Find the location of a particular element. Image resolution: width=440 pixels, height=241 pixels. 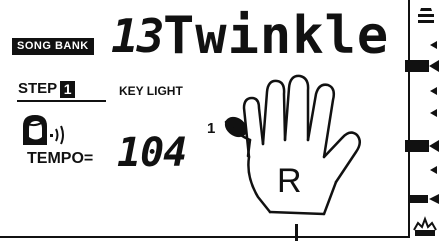

step-indicator: STEP 1 is located at coordinates (47, 89).